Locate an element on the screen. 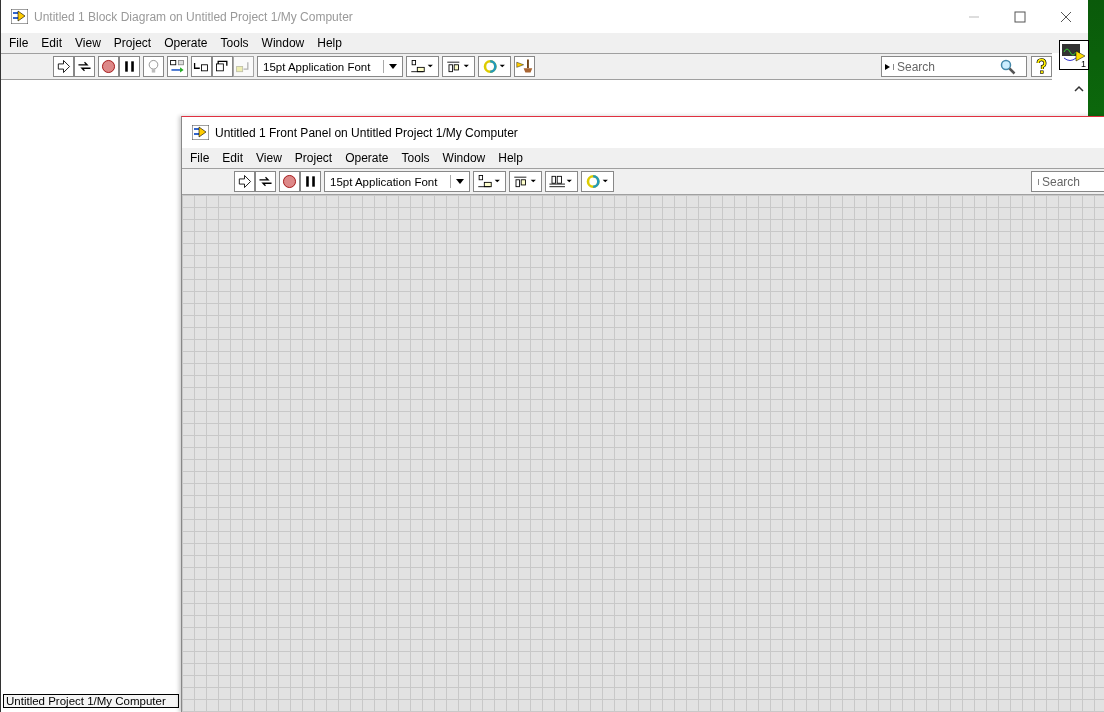  help-icon is located at coordinates (1041, 66).